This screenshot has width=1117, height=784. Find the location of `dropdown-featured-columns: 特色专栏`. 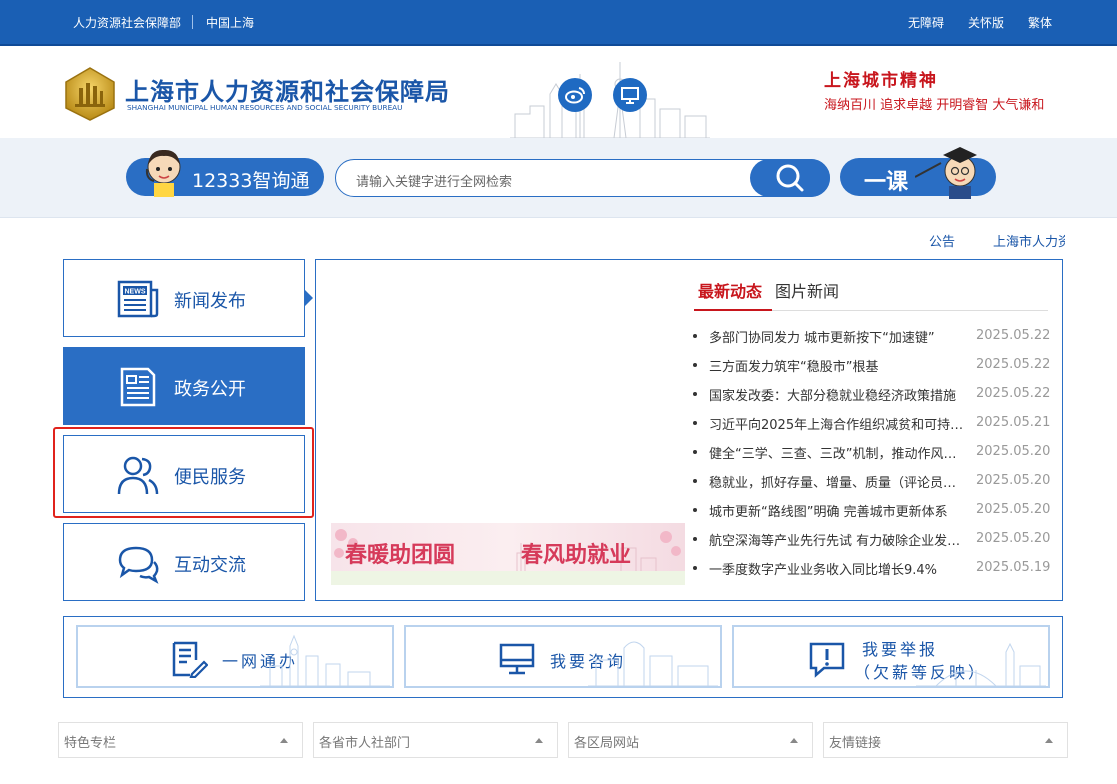

dropdown-featured-columns: 特色专栏 is located at coordinates (180, 740).